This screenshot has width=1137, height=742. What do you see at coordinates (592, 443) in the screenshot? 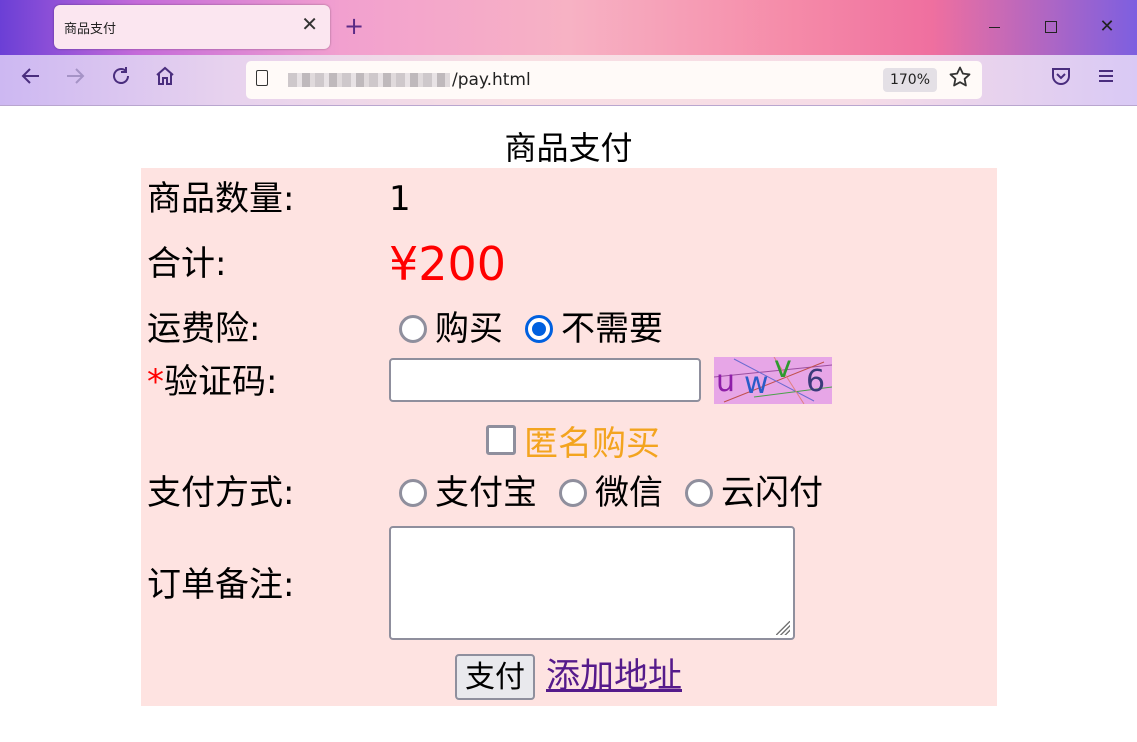
I see `anonymous-label: 匿名购买` at bounding box center [592, 443].